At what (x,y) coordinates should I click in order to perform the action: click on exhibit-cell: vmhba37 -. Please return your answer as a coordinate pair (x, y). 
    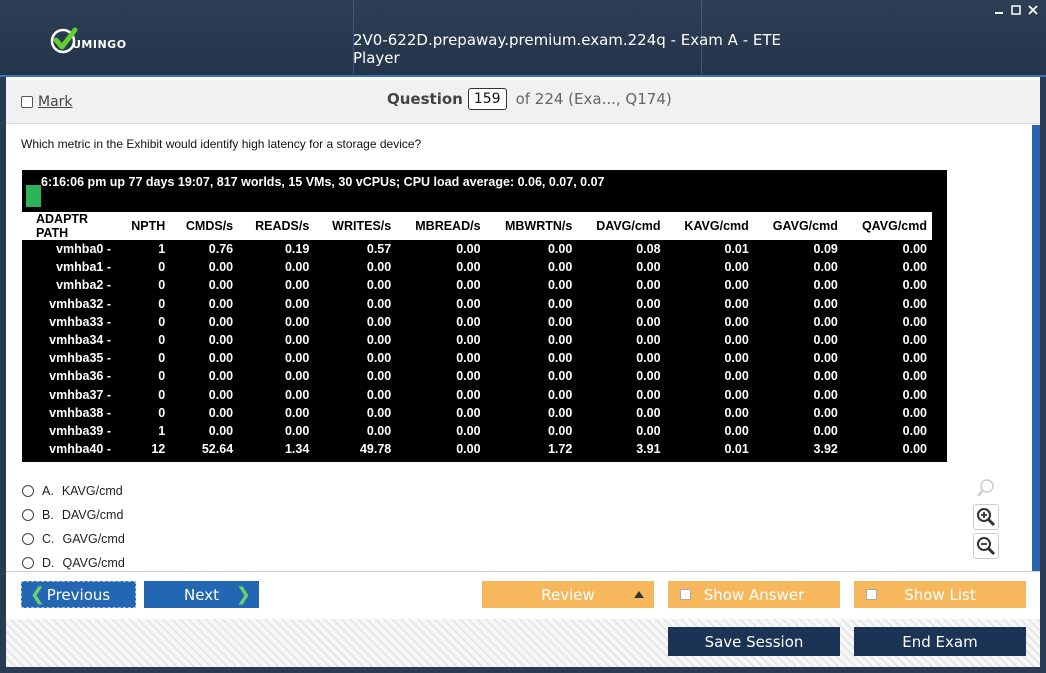
    Looking at the image, I should click on (80, 394).